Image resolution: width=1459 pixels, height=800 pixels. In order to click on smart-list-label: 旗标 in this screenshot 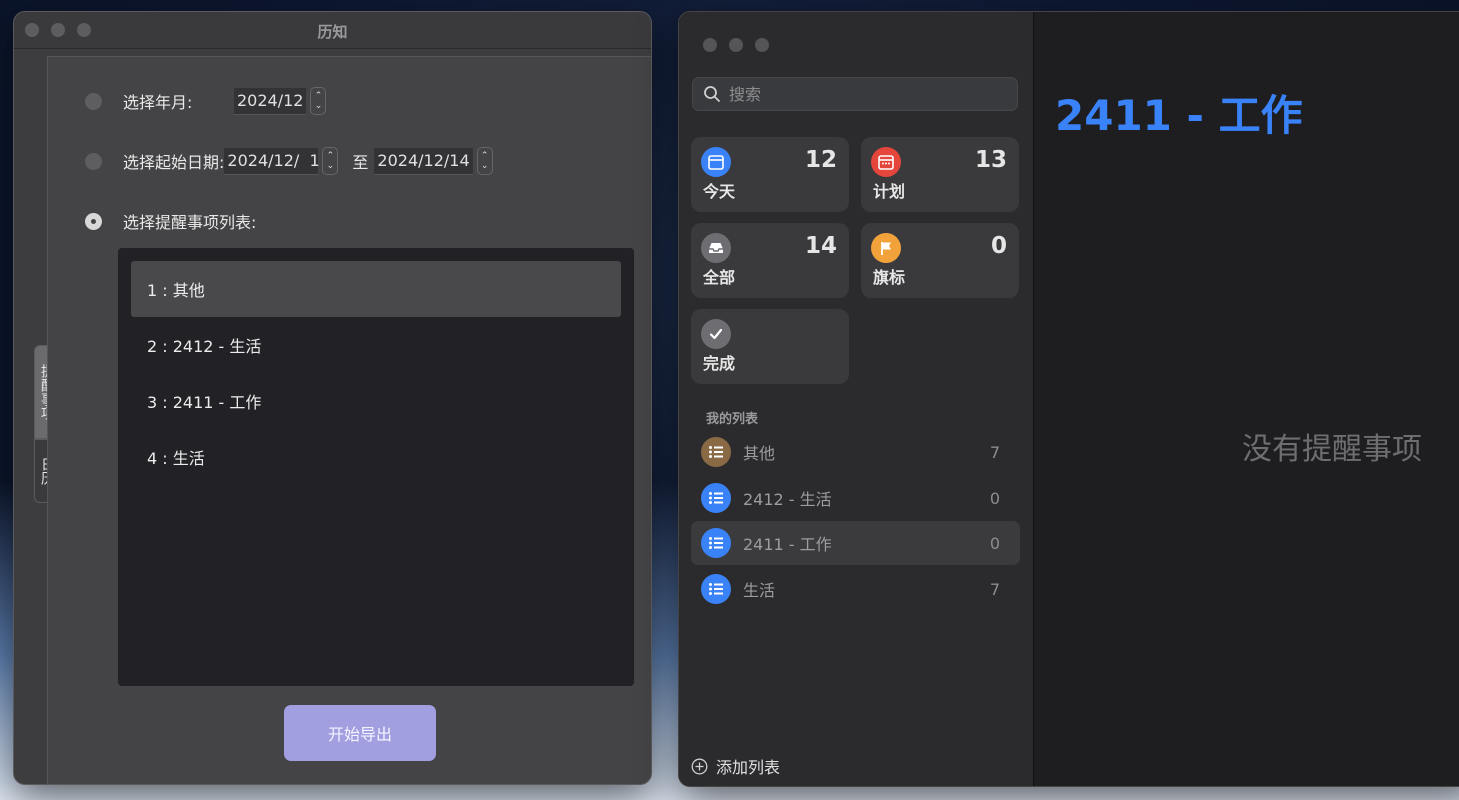, I will do `click(889, 277)`.